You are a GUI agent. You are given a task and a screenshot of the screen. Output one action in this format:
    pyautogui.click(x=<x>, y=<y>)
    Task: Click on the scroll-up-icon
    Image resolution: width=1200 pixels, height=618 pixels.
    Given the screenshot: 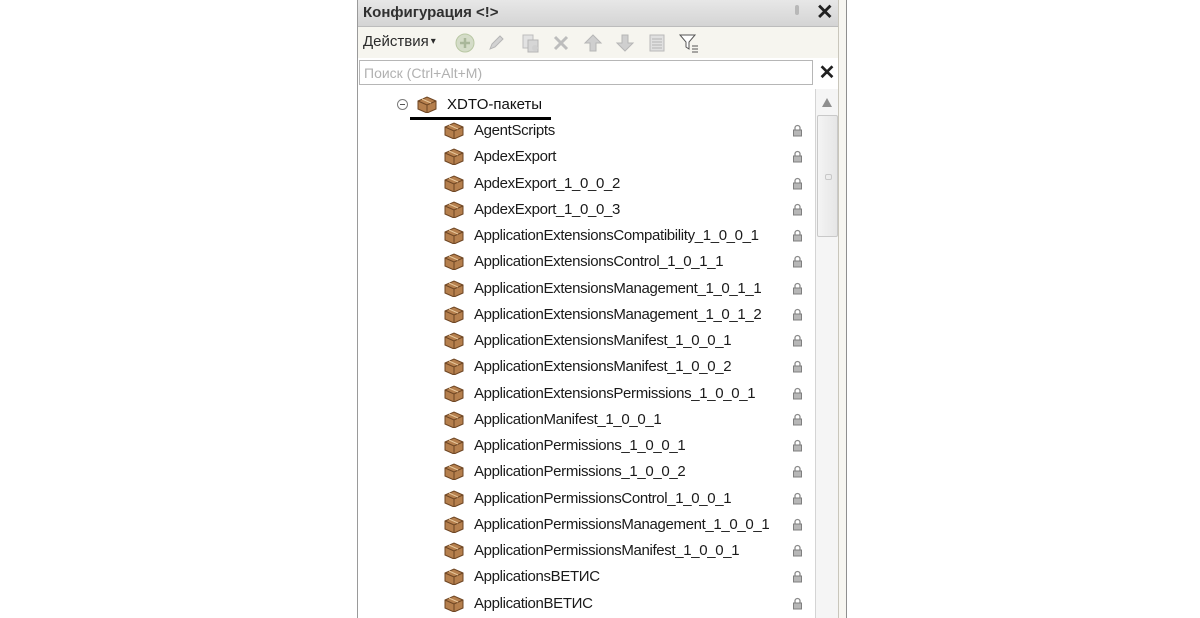 What is the action you would take?
    pyautogui.click(x=827, y=102)
    